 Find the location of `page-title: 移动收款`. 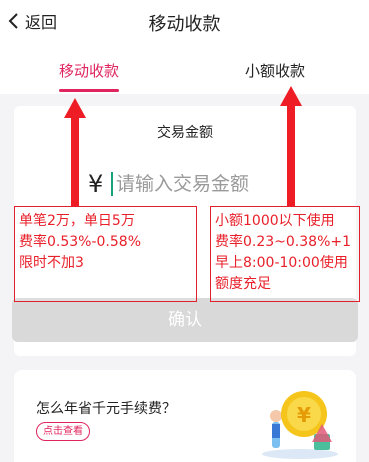

page-title: 移动收款 is located at coordinates (184, 24).